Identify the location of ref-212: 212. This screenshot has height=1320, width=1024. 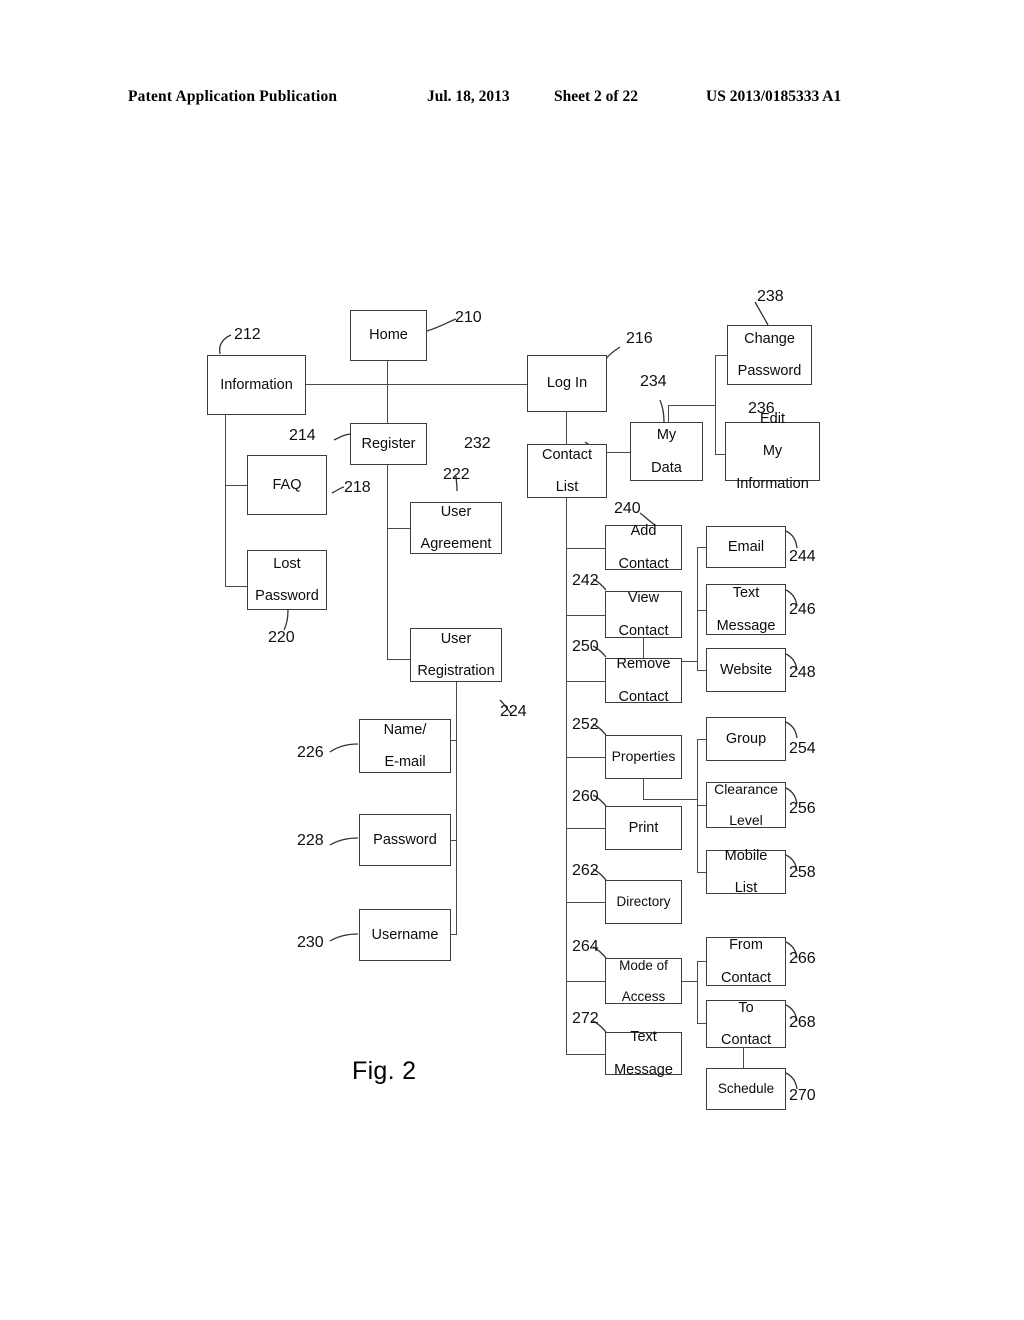
(247, 334).